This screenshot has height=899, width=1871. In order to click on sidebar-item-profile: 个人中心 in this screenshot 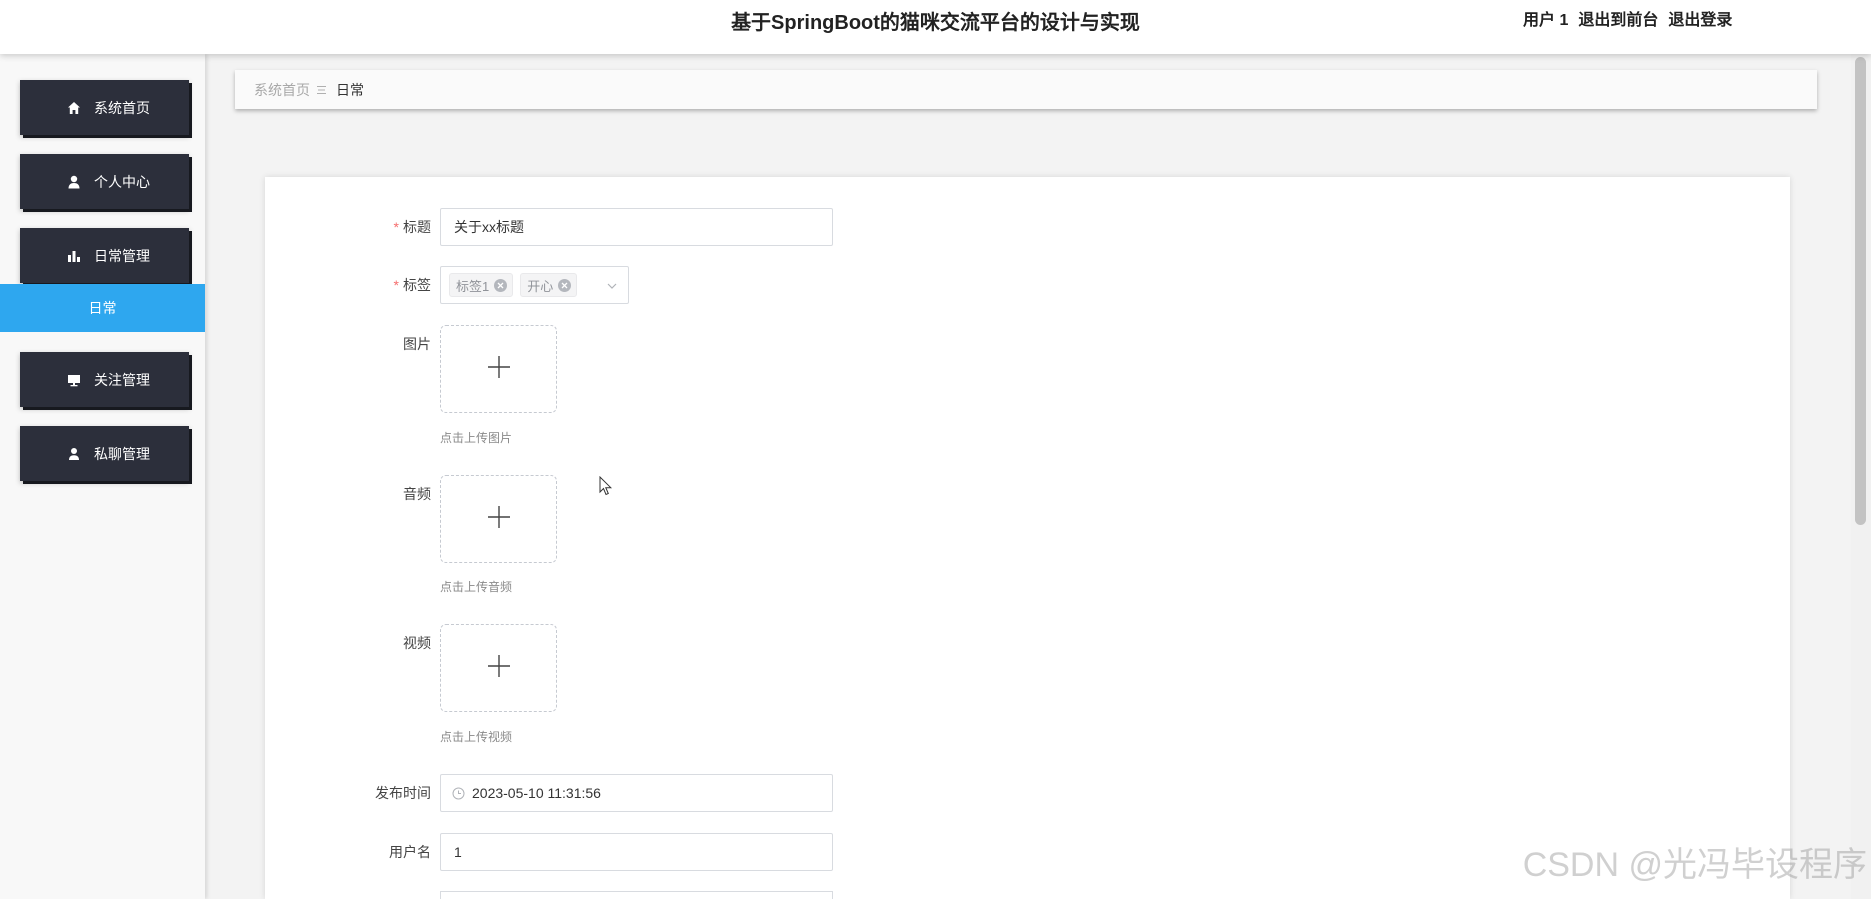, I will do `click(104, 181)`.